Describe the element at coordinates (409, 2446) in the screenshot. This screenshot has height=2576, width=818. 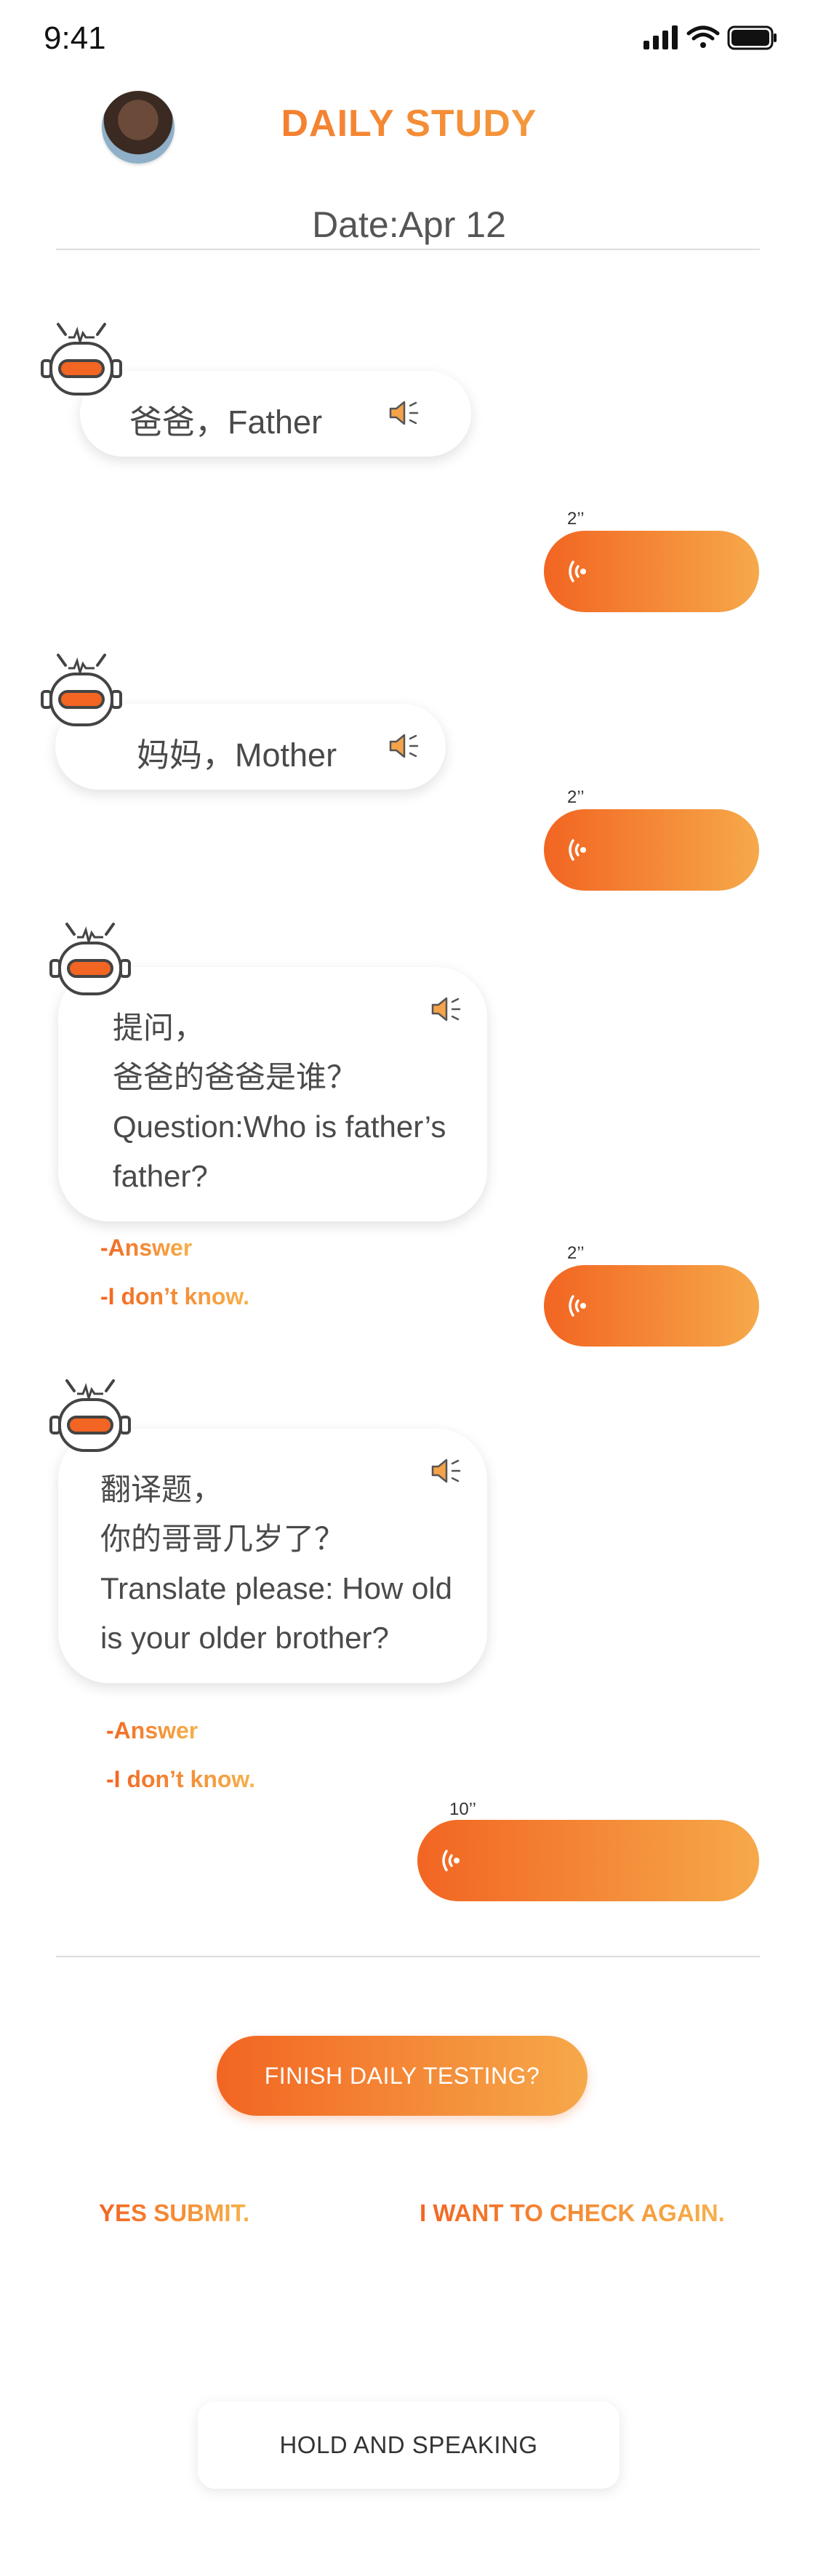
I see `hold-and-speak-button: HOLD AND SPEAKING` at that location.